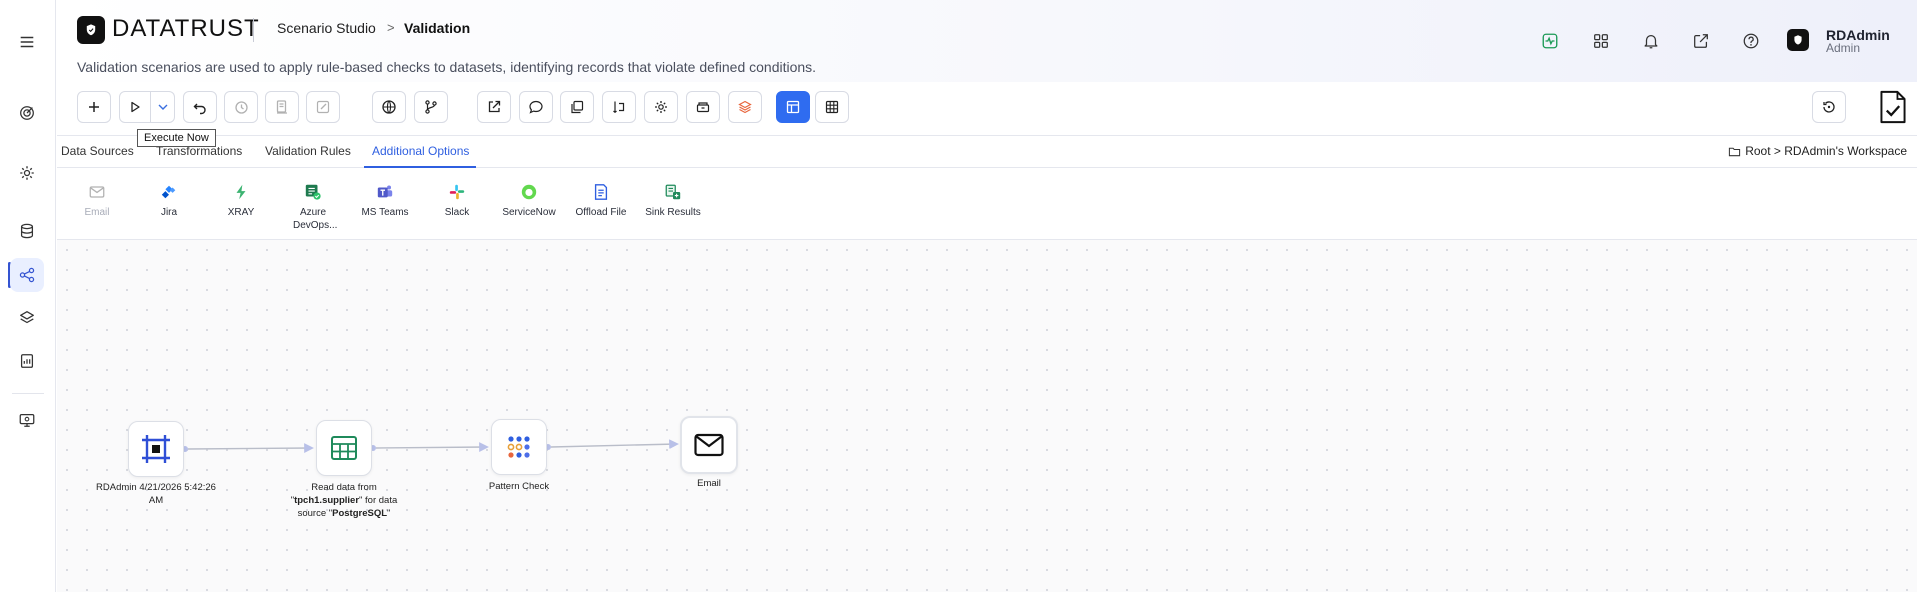  I want to click on user-role: Admin, so click(1843, 48).